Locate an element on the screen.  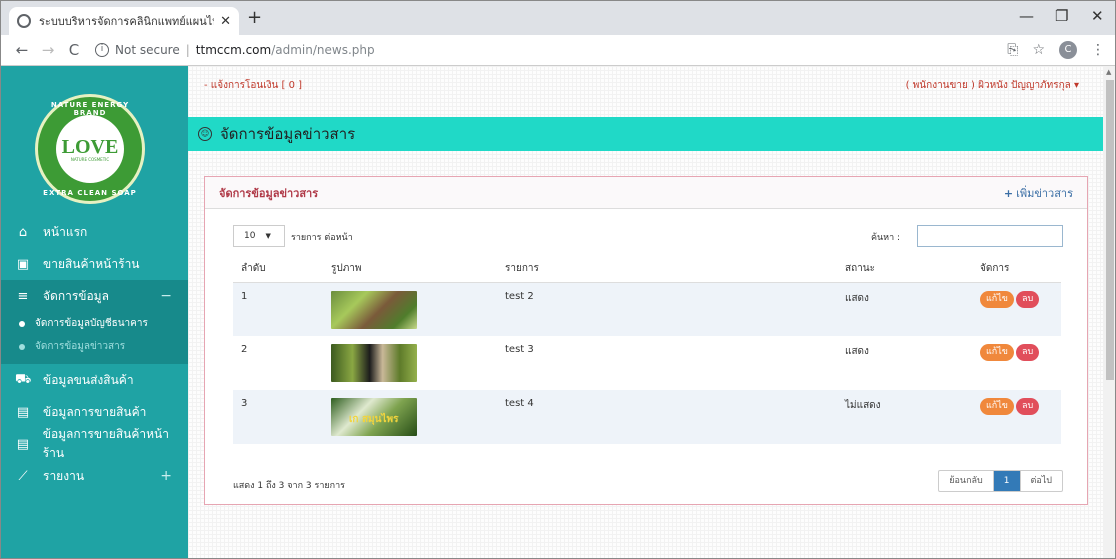
table-row: 3 เก สมุนไพร test 4 ไม่แสดง แก้ไข ลบ is located at coordinates (647, 417).